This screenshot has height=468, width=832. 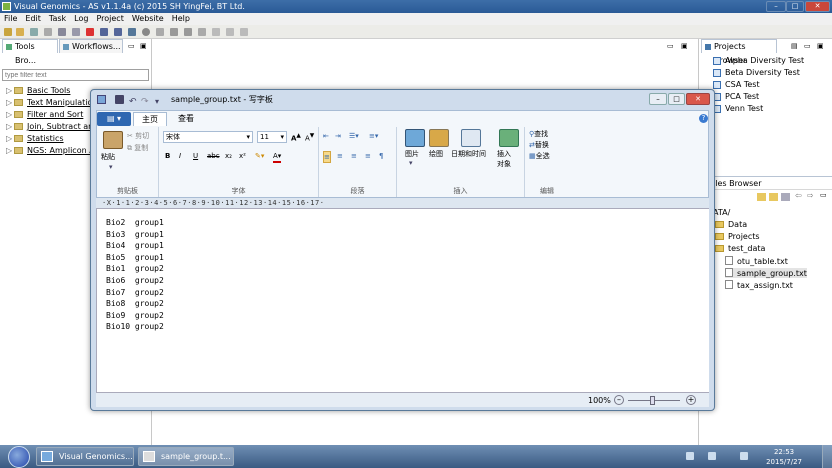 I want to click on find-button: ⚲查找, so click(x=538, y=134).